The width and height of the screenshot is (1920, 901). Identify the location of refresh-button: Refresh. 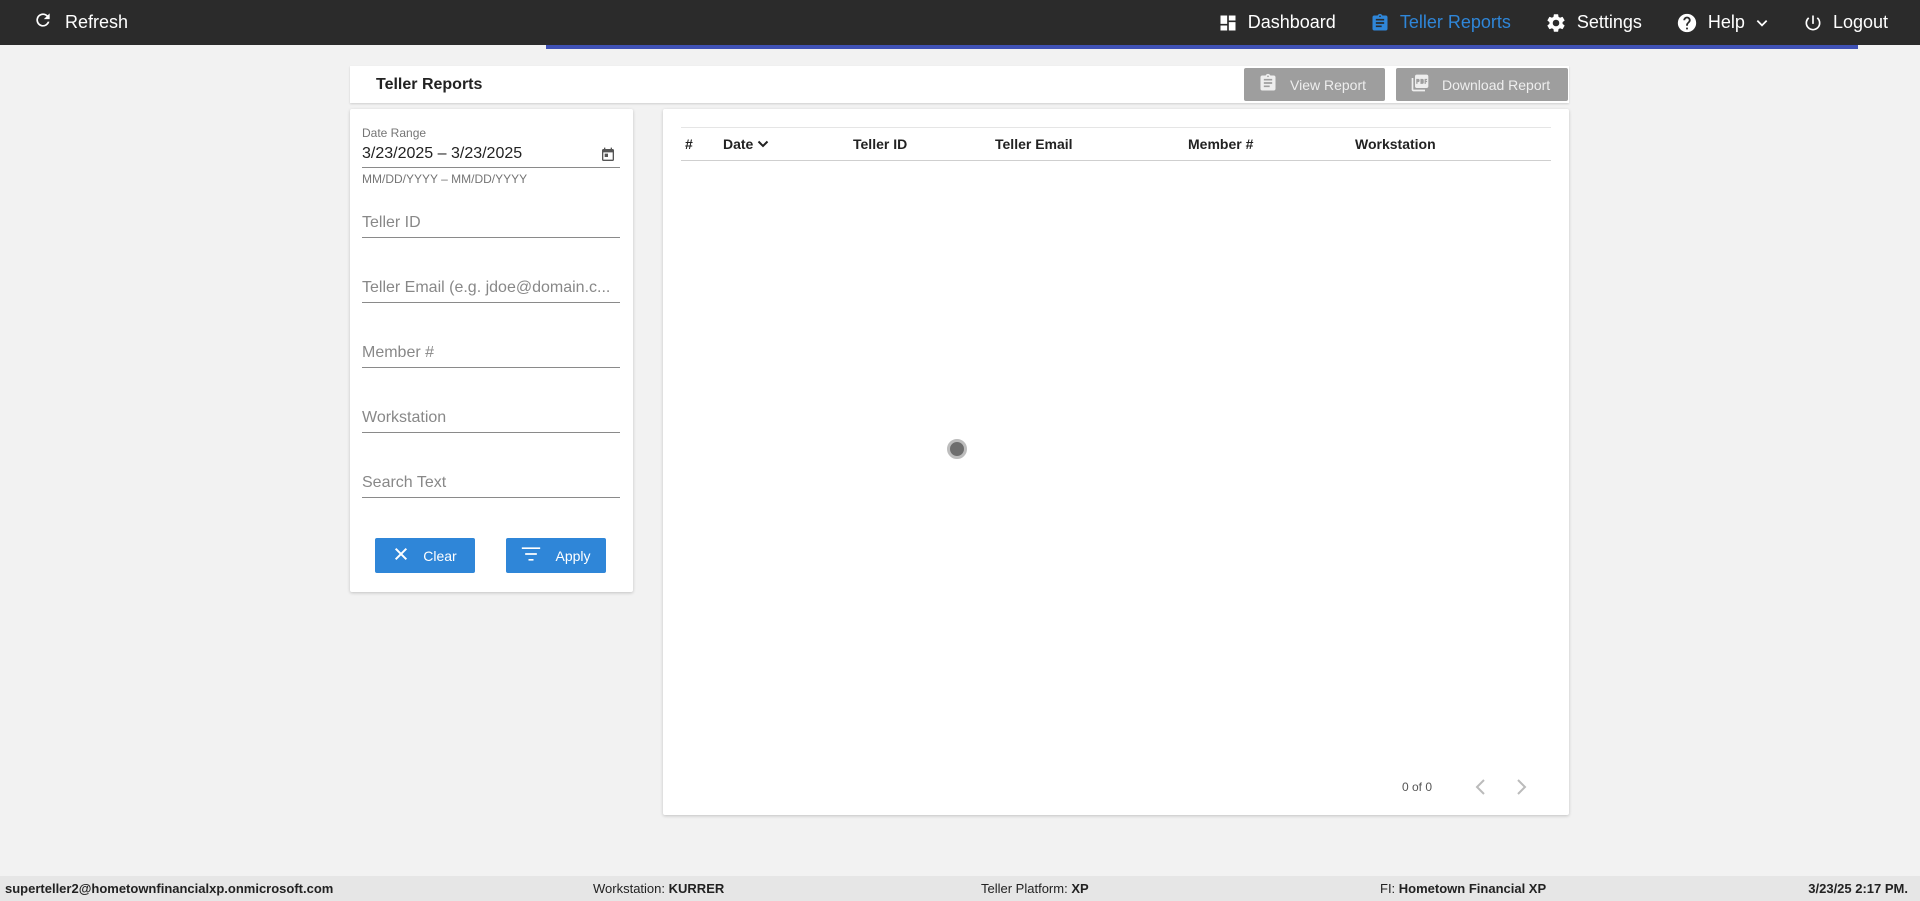
(80, 22).